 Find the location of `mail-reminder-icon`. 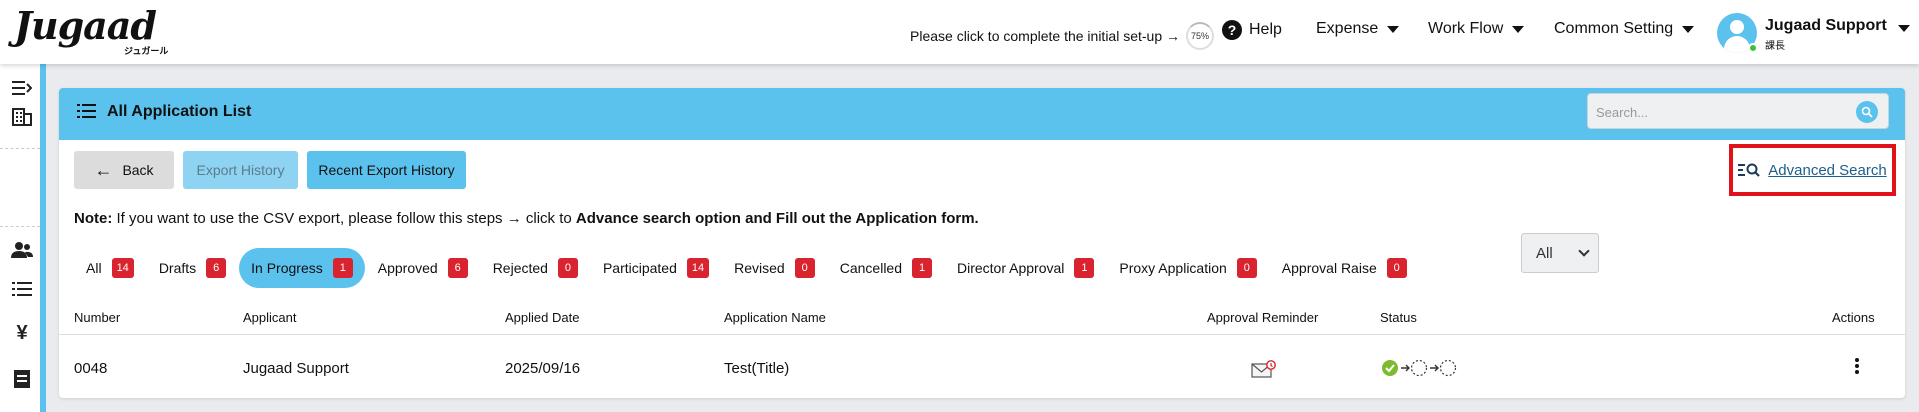

mail-reminder-icon is located at coordinates (1263, 369).